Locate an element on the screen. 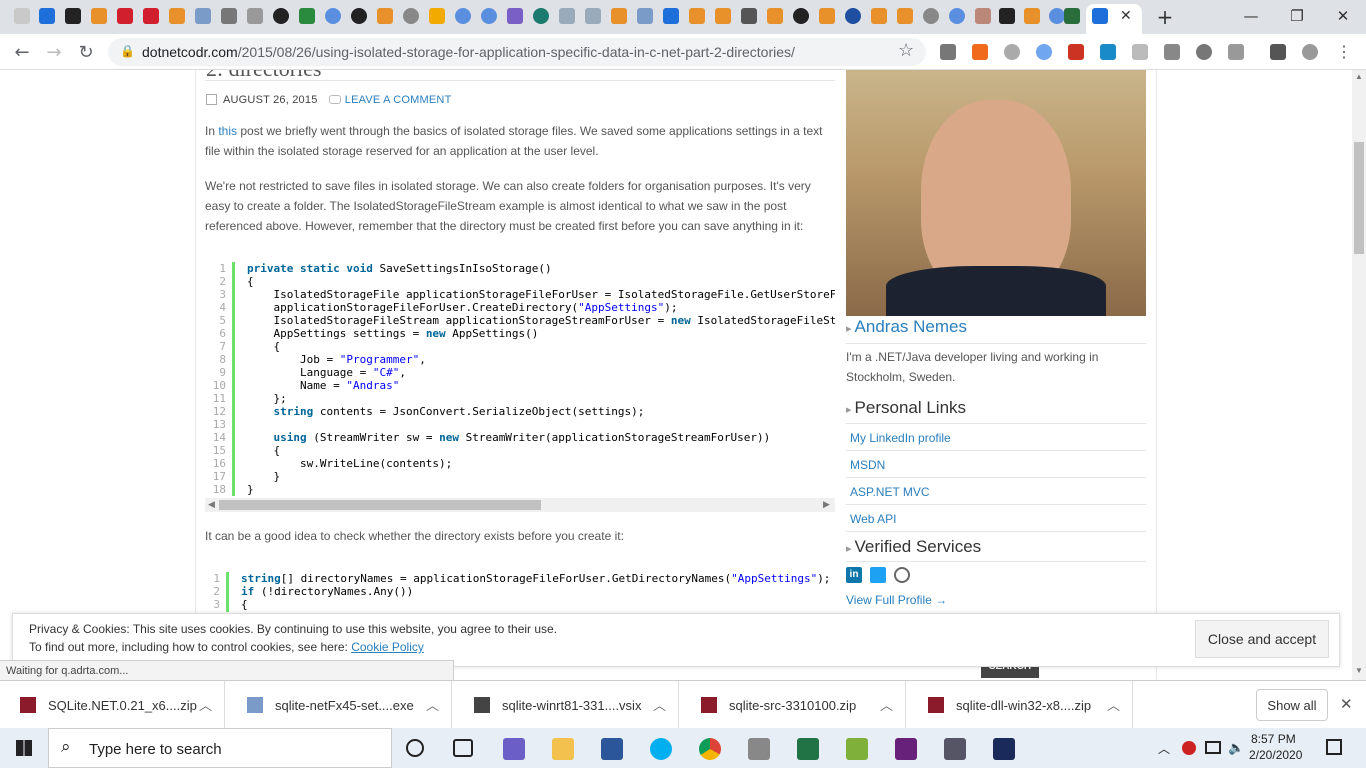 This screenshot has height=768, width=1366. close-downloads-icon: ✕ is located at coordinates (1346, 704).